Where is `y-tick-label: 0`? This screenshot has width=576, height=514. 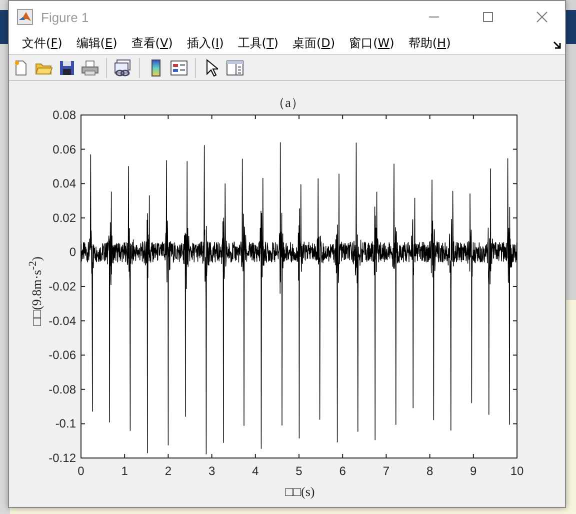 y-tick-label: 0 is located at coordinates (72, 252).